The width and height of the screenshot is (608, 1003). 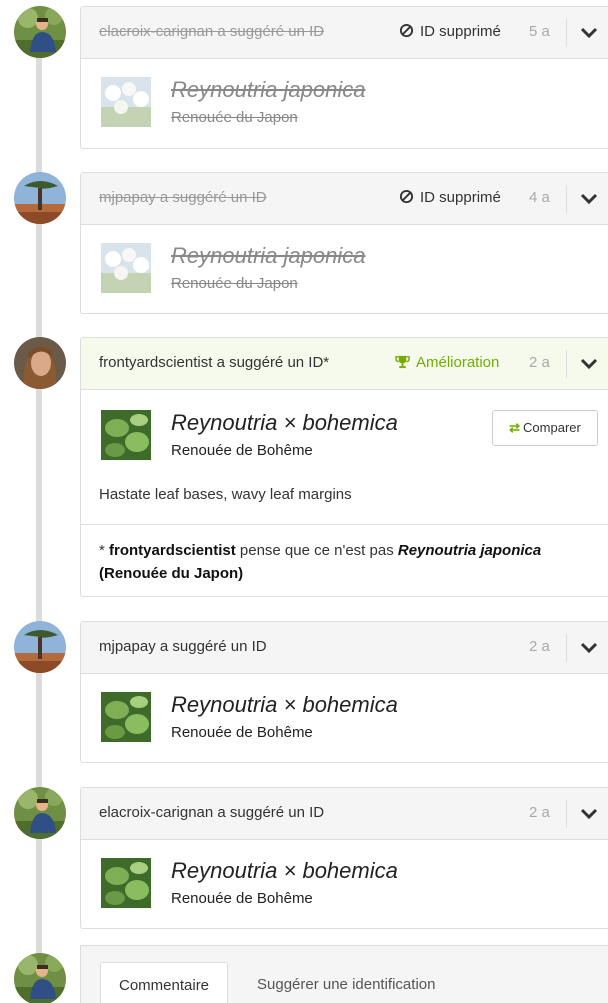 What do you see at coordinates (171, 573) in the screenshot?
I see `disagree-taxon-common: (Renouée du Japon)` at bounding box center [171, 573].